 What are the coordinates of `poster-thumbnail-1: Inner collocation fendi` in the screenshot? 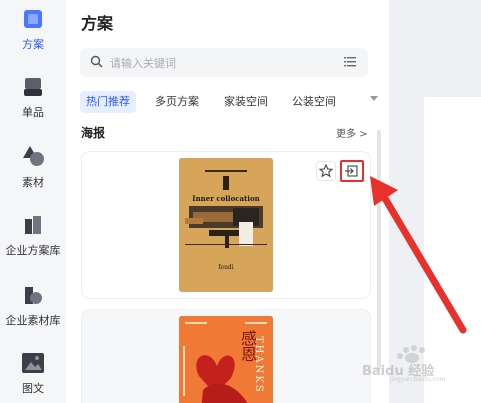 It's located at (226, 225).